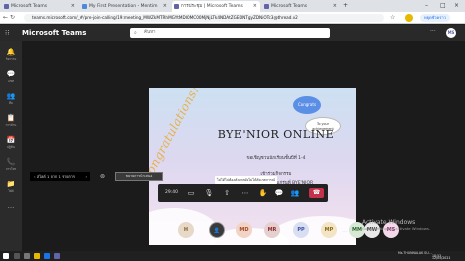 This screenshot has height=261, width=465. Describe the element at coordinates (11, 162) in the screenshot. I see `calls-icon: 📞` at that location.